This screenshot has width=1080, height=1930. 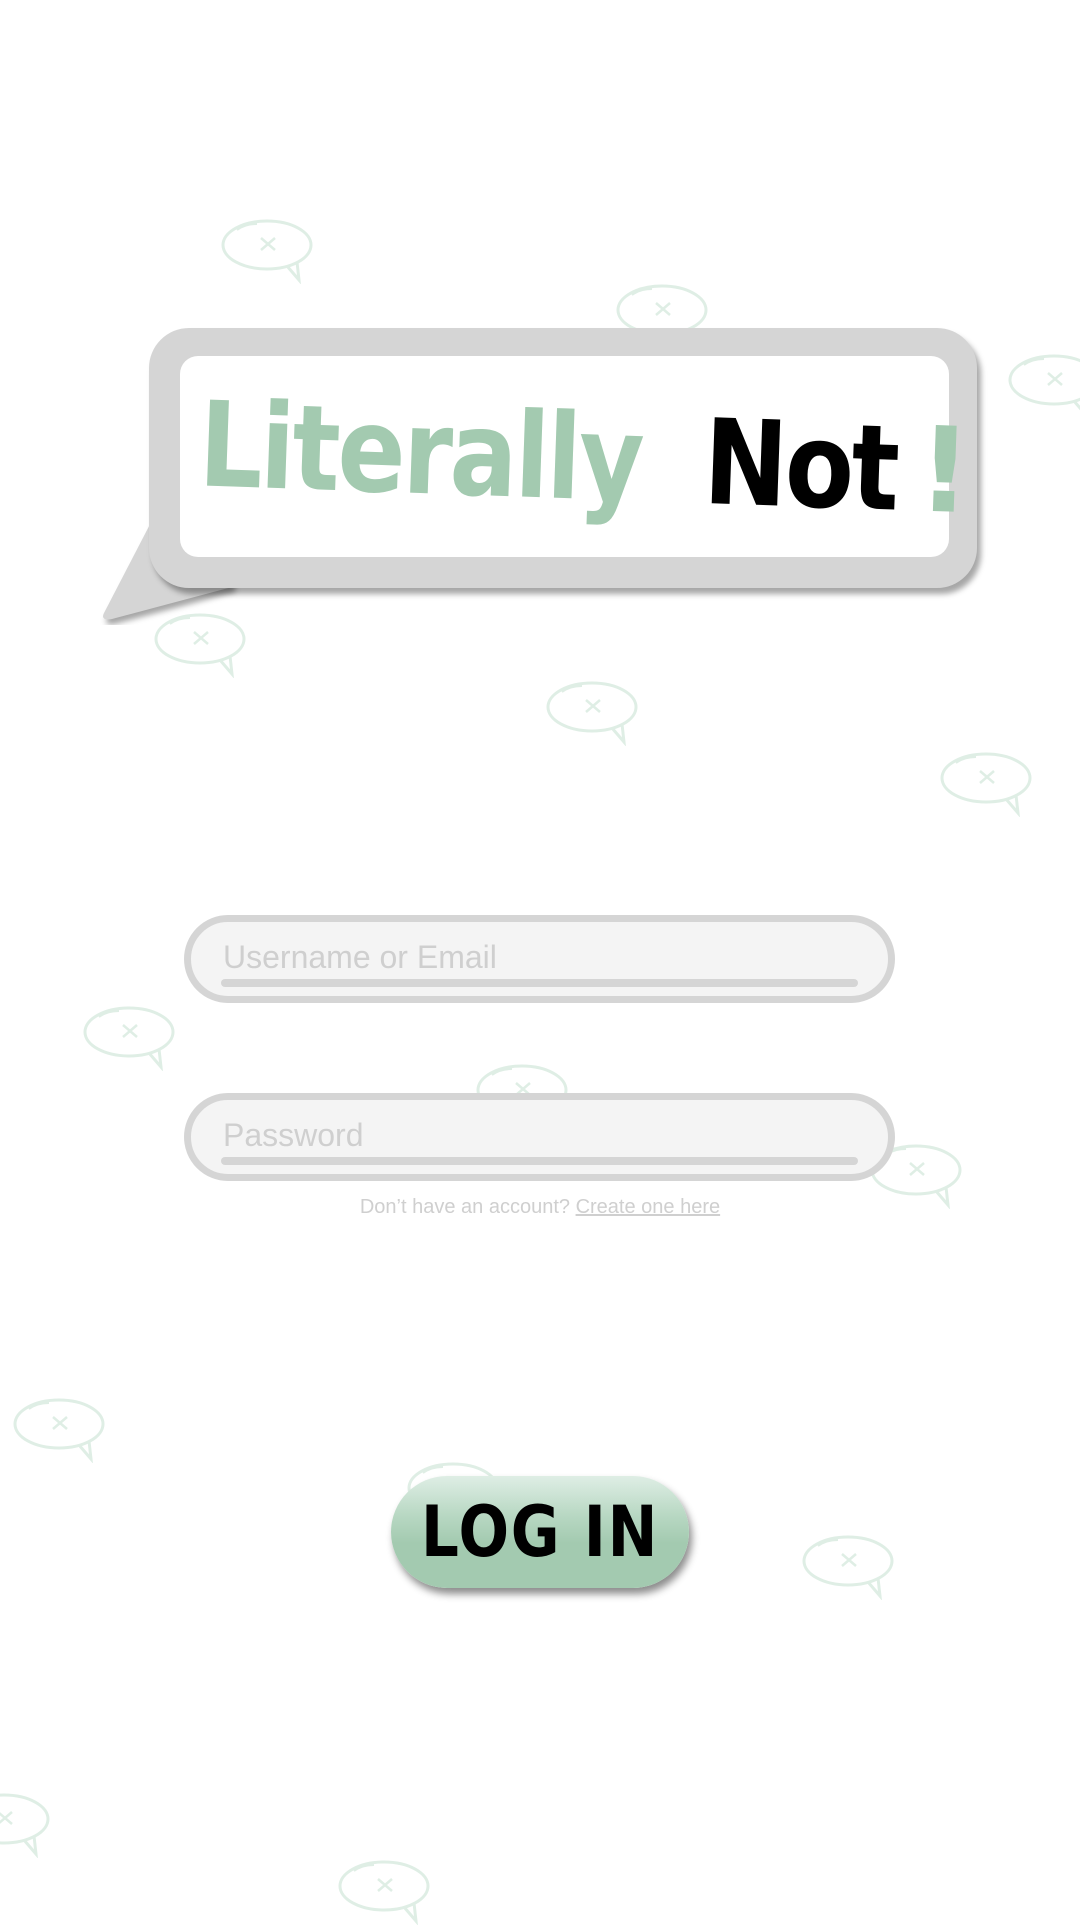 What do you see at coordinates (800, 465) in the screenshot?
I see `logo-word-not: Not` at bounding box center [800, 465].